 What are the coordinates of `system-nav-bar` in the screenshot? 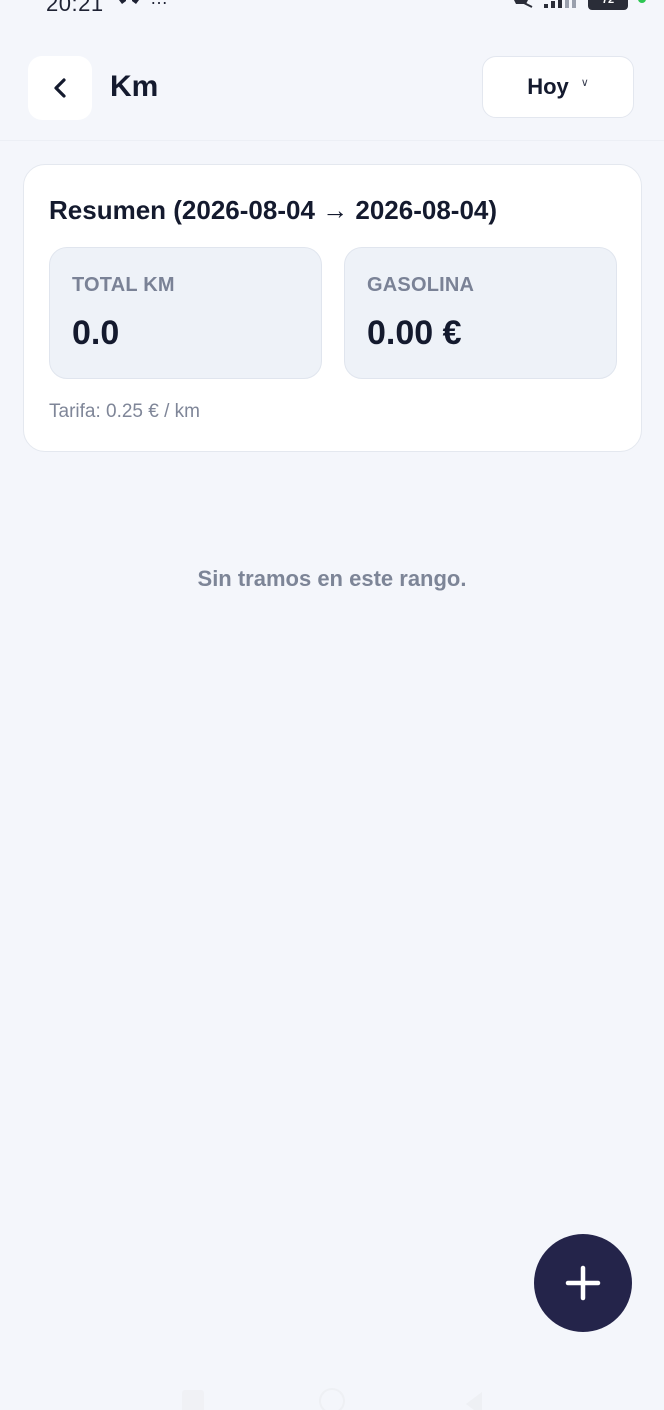 It's located at (332, 1399).